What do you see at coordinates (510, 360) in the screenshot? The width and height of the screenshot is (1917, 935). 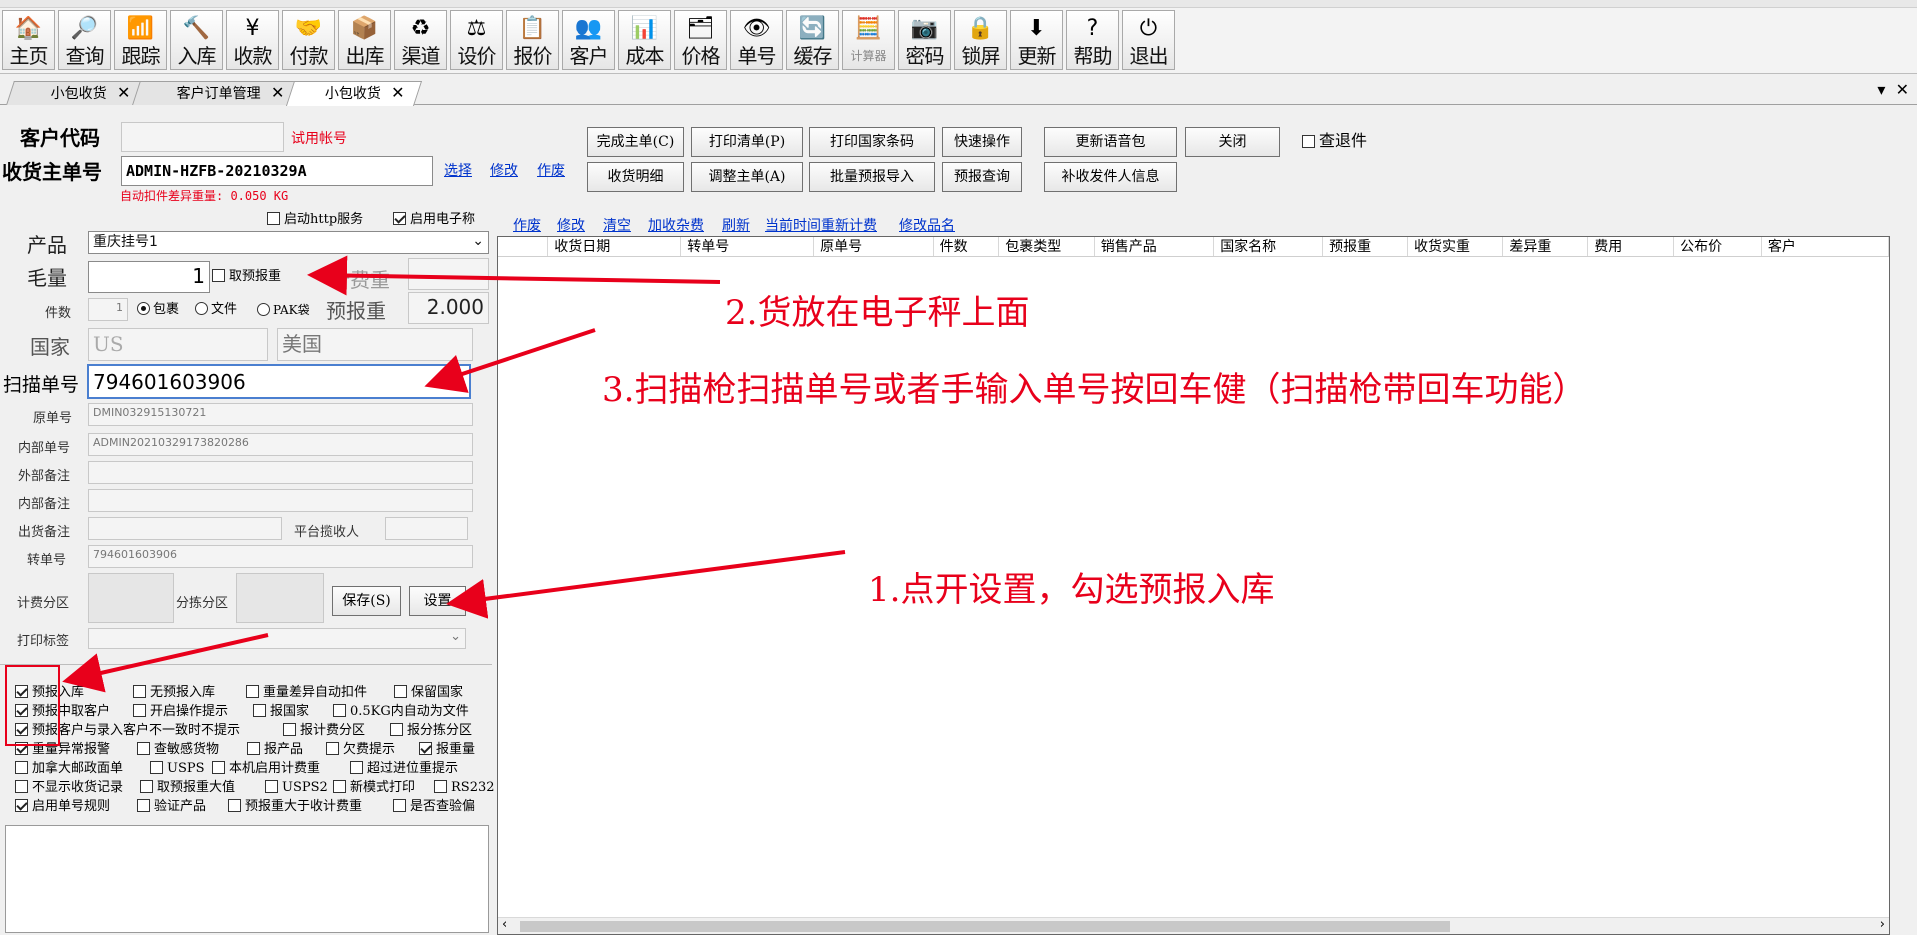 I see `arrow-to-scan-input` at bounding box center [510, 360].